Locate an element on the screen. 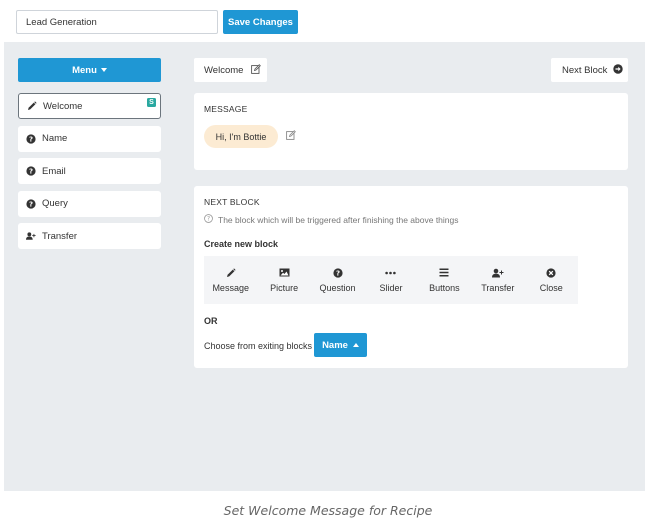 The image size is (656, 523). option-slider: Slider is located at coordinates (390, 280).